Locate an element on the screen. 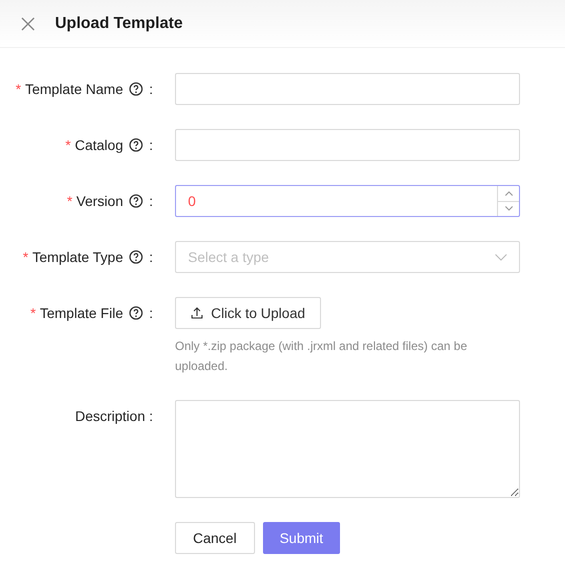  field-value: 0 is located at coordinates (192, 201).